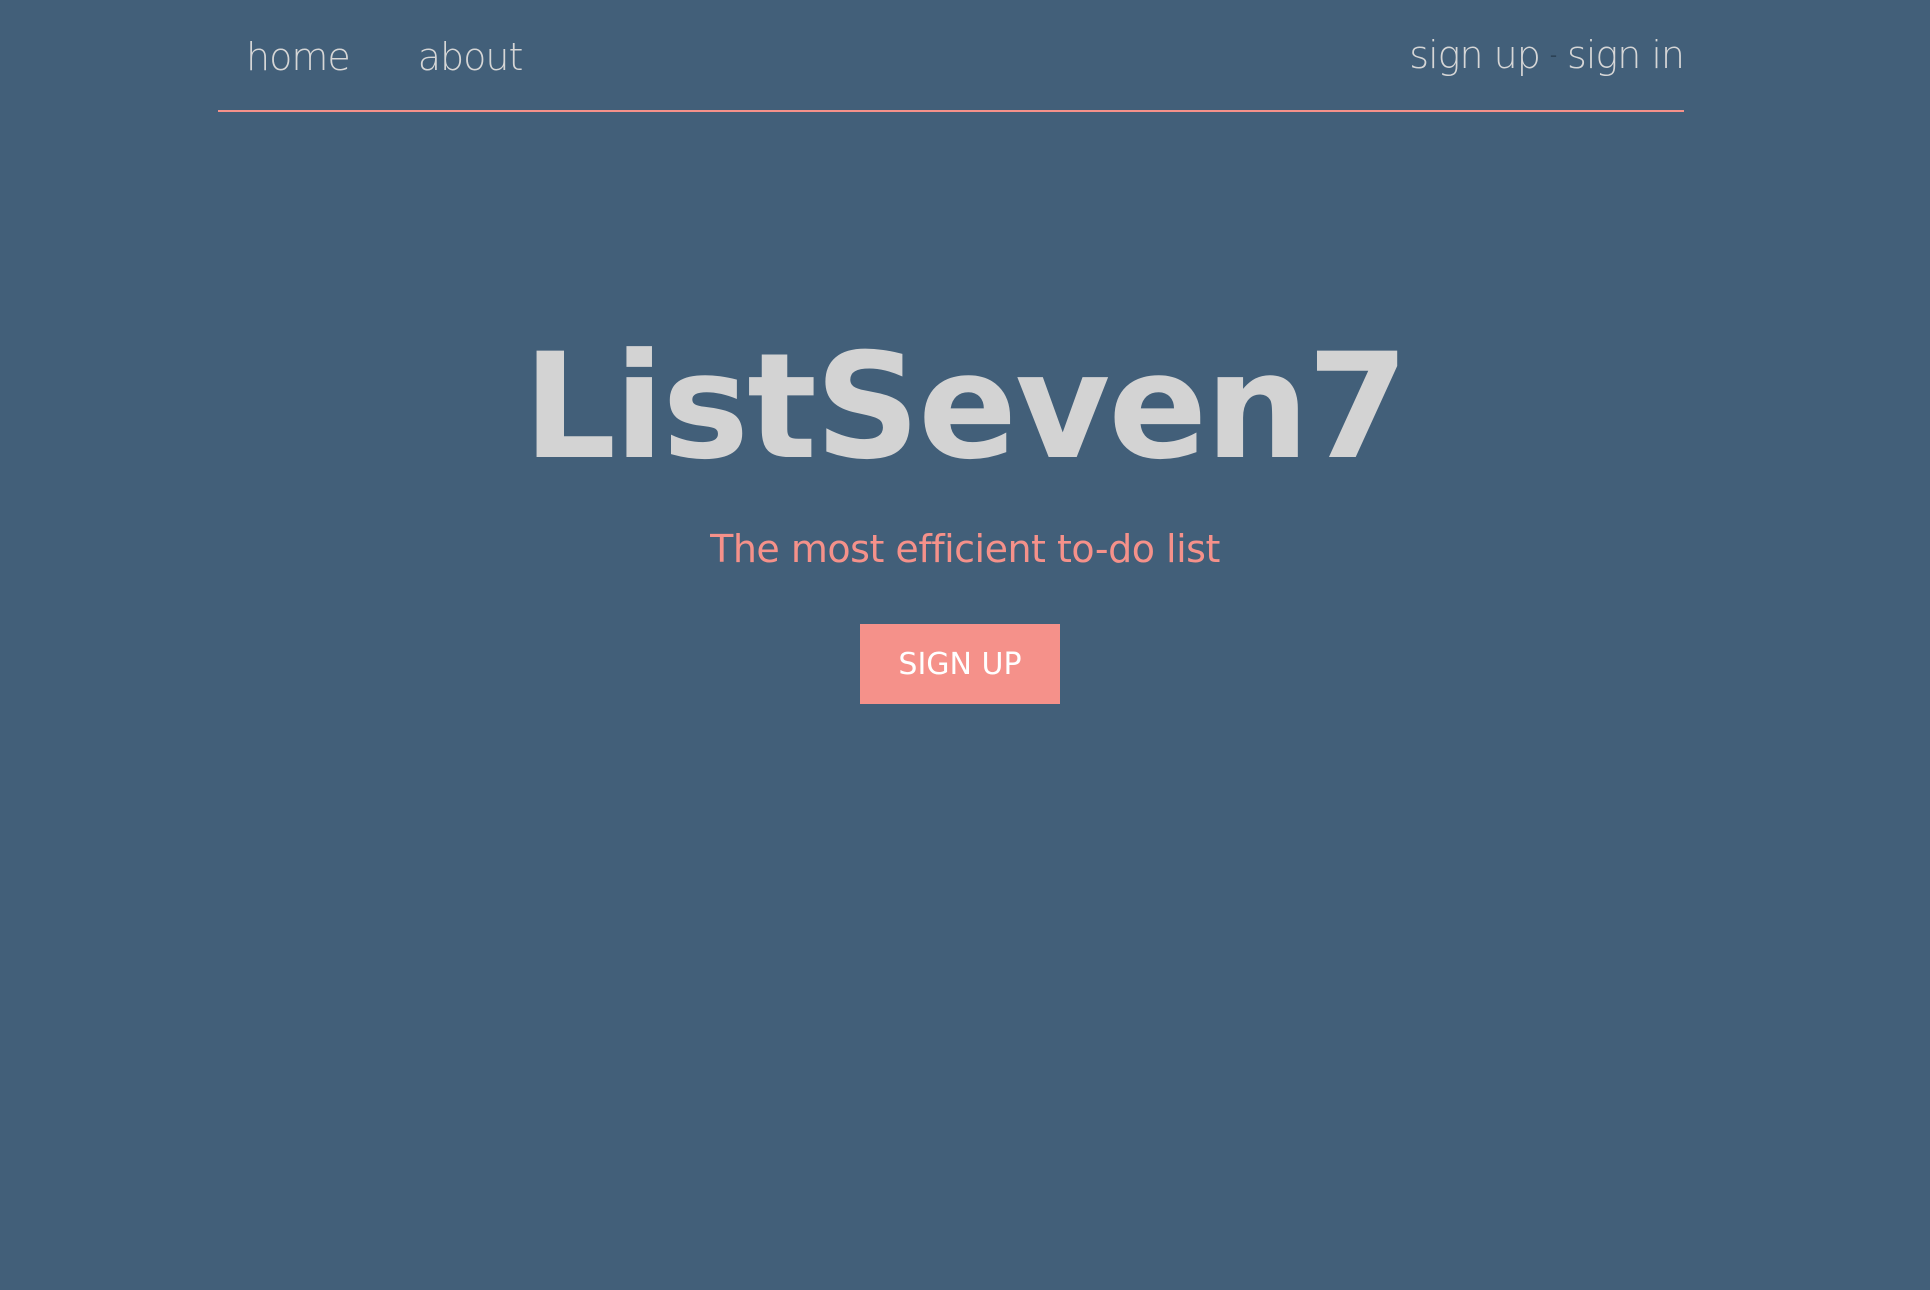  I want to click on sign-up-button: SIGN UP, so click(960, 664).